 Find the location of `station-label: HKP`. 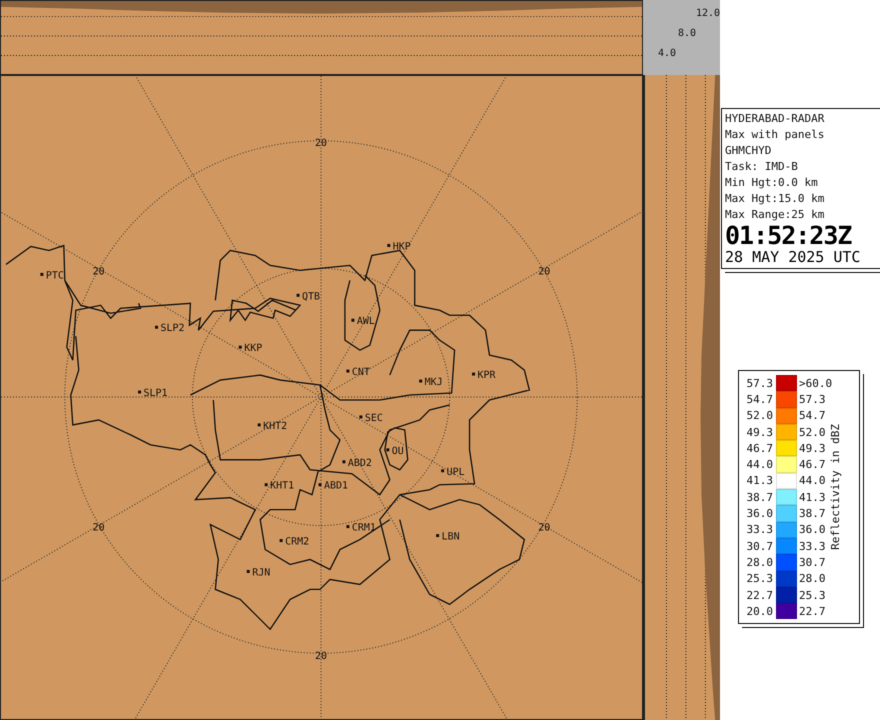

station-label: HKP is located at coordinates (401, 246).